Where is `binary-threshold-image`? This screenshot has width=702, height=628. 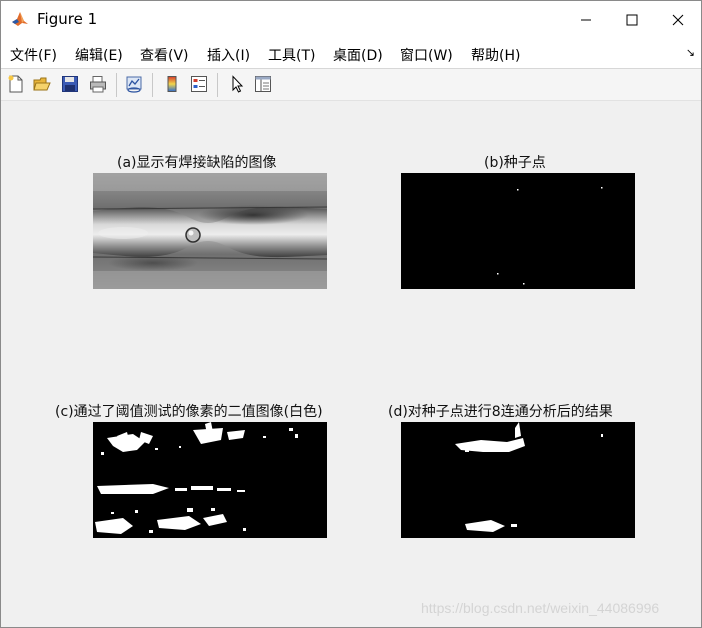 binary-threshold-image is located at coordinates (210, 480).